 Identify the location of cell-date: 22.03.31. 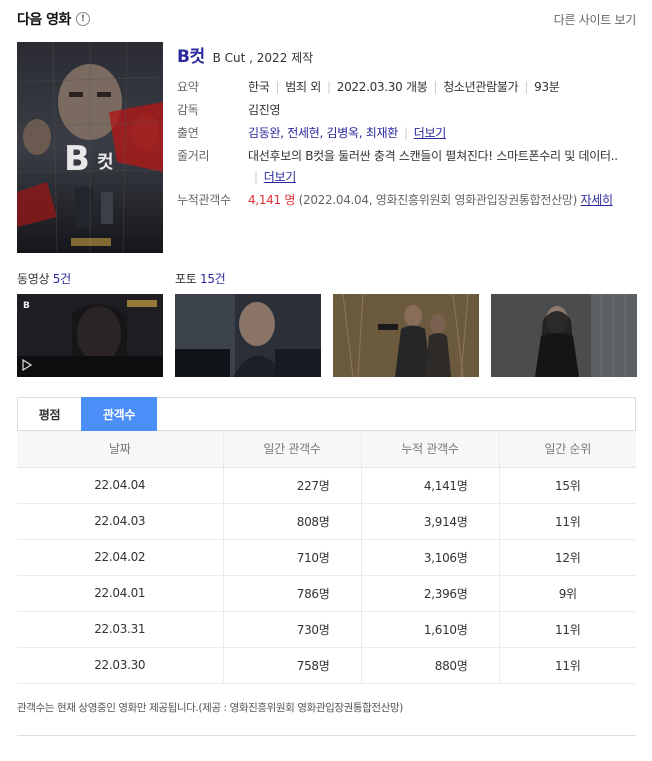
(120, 629).